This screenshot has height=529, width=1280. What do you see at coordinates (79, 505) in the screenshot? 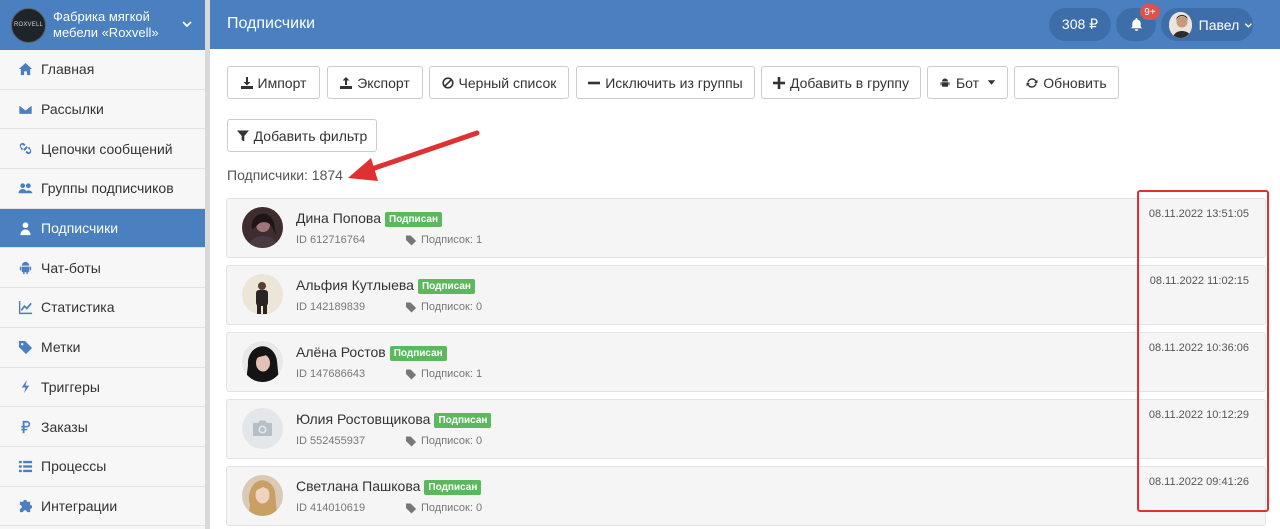
I see `sidebar-item-label: Интеграции` at bounding box center [79, 505].